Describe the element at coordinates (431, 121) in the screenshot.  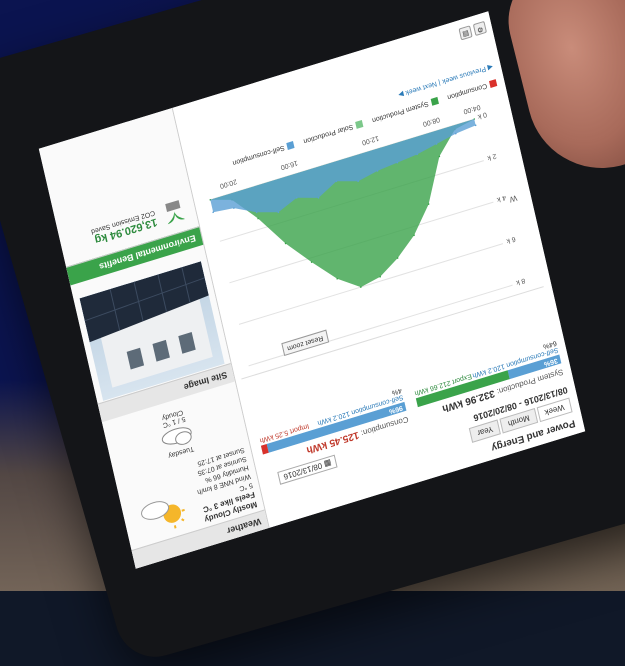
I see `x-tick-label: 08:00` at that location.